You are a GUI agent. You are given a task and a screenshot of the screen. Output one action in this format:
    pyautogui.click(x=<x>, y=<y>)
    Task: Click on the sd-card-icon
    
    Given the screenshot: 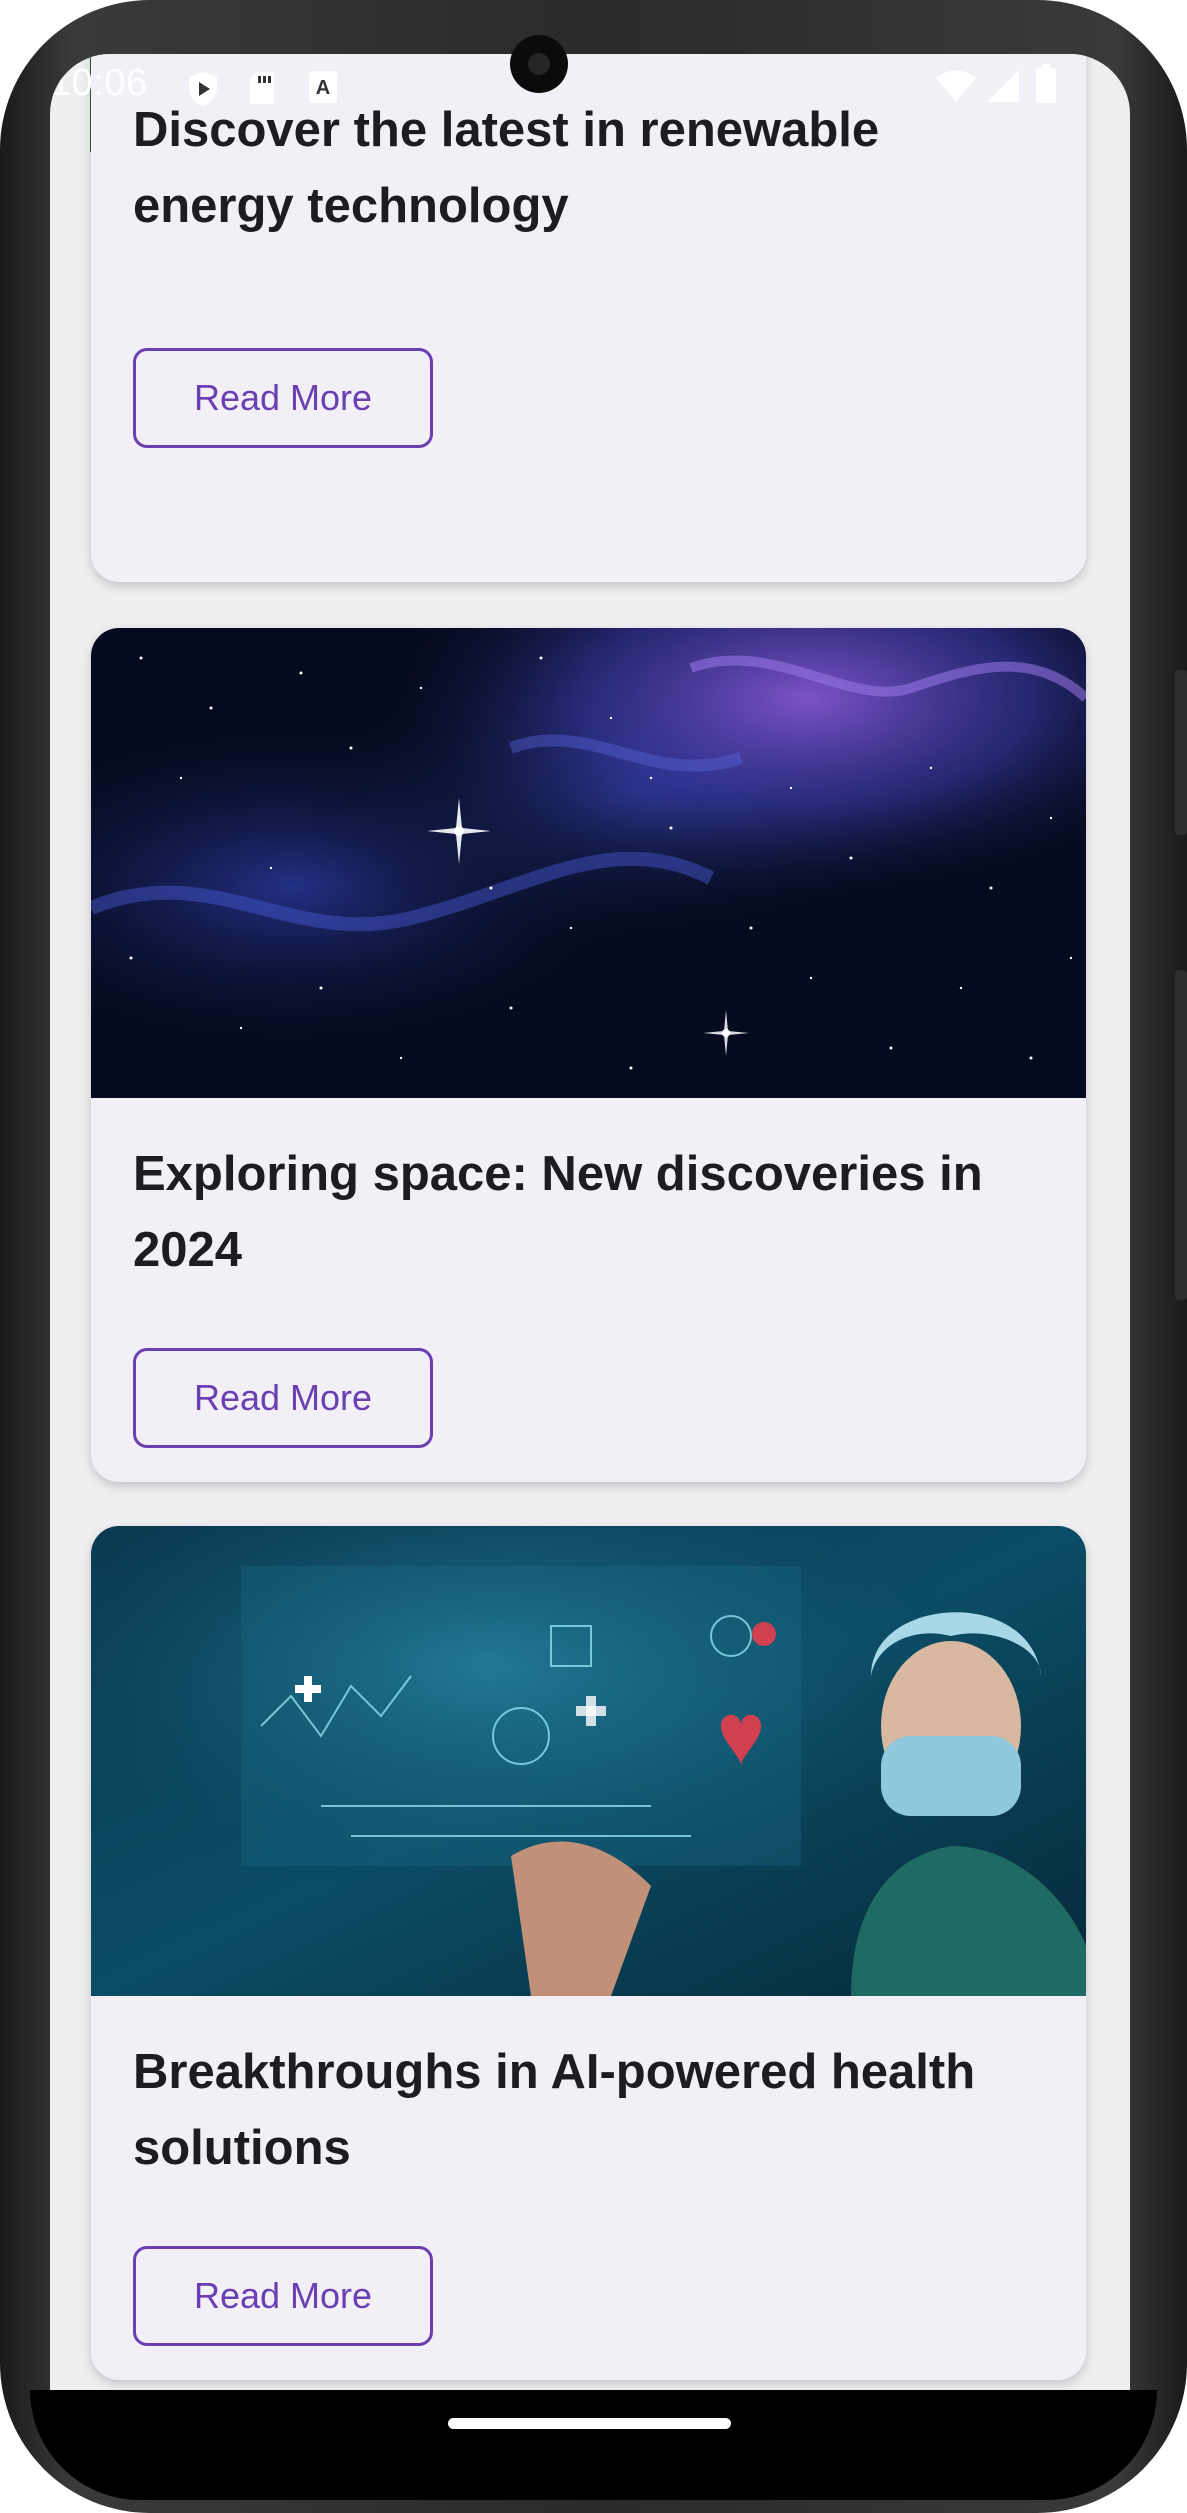 What is the action you would take?
    pyautogui.click(x=262, y=90)
    